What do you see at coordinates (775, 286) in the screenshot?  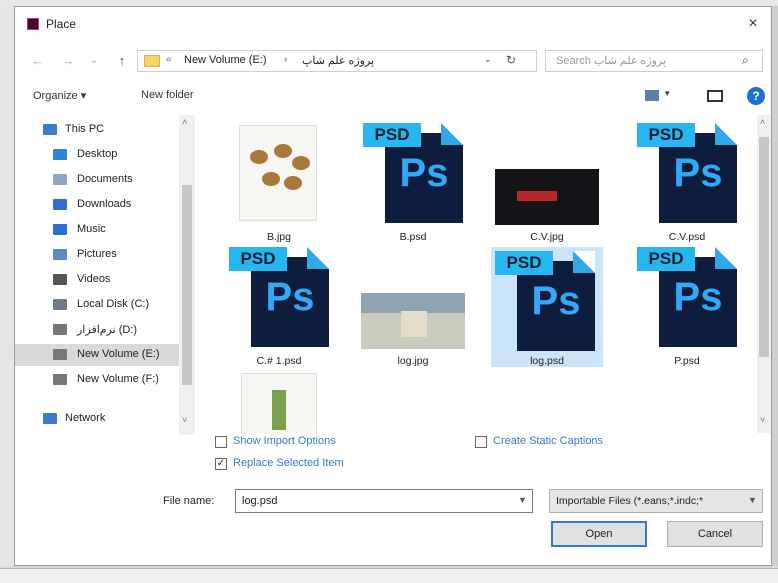 I see `background-strip-right` at bounding box center [775, 286].